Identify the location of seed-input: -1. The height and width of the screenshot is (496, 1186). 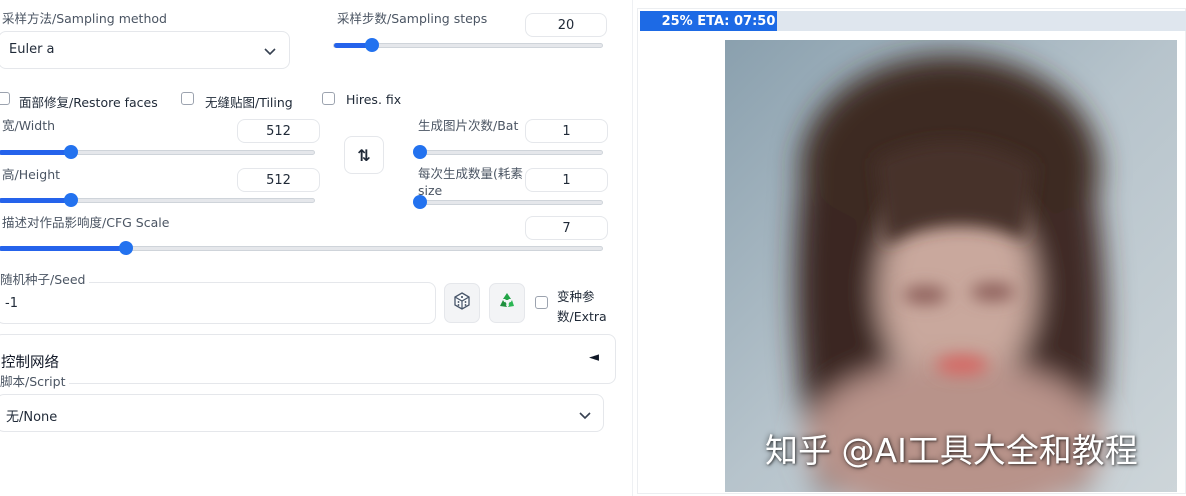
(218, 303).